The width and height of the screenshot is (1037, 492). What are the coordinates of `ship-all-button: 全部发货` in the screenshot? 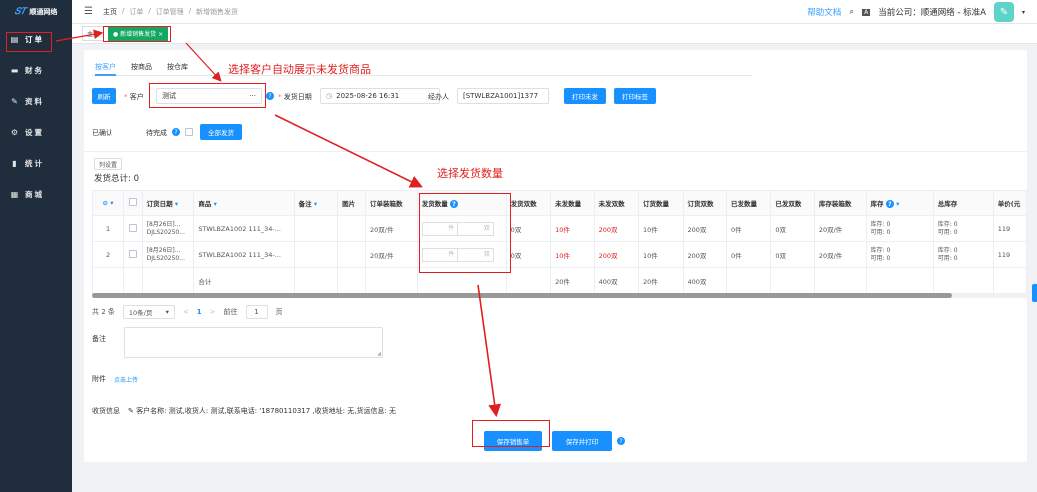 It's located at (221, 132).